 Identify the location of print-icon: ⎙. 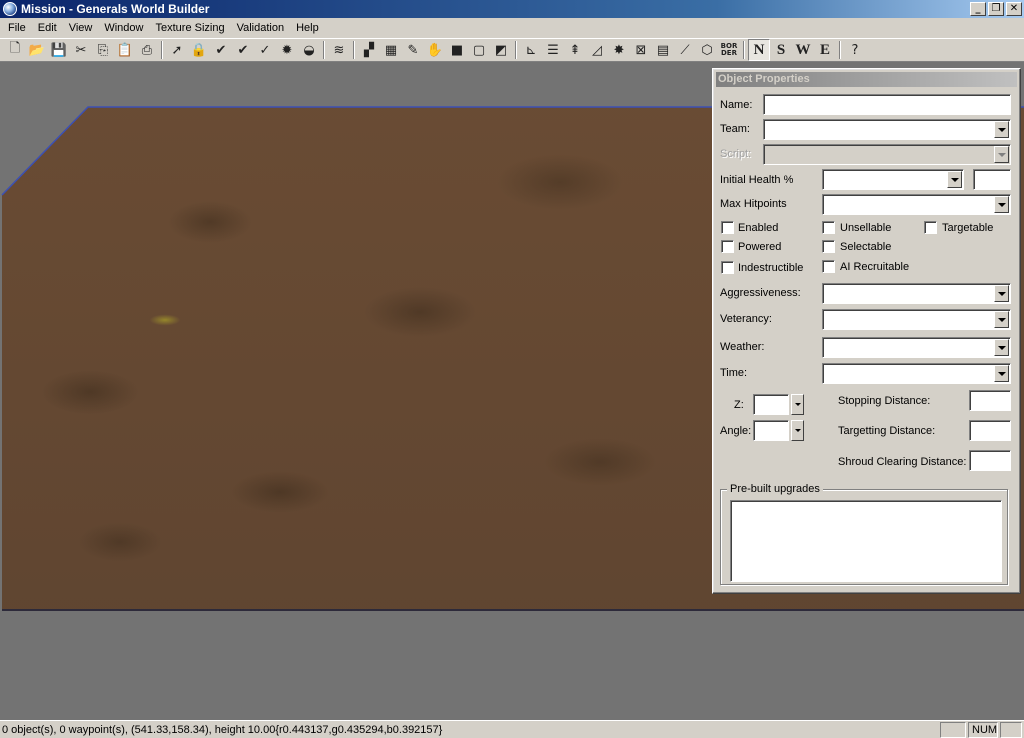
(147, 50).